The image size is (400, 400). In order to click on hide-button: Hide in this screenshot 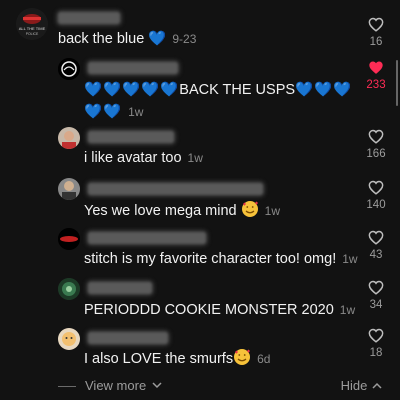, I will do `click(361, 385)`.